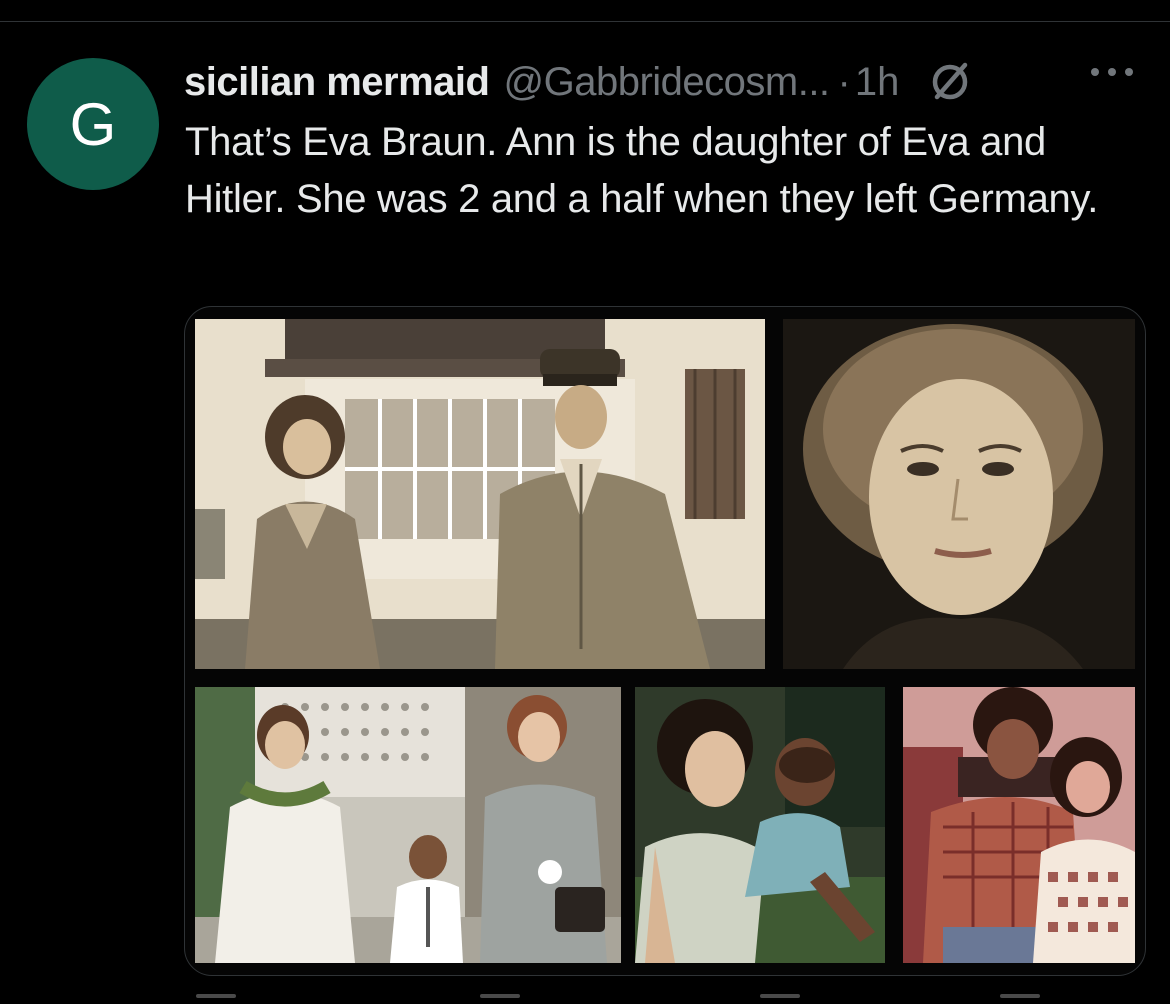 This screenshot has width=1170, height=1004. What do you see at coordinates (408, 825) in the screenshot?
I see `photo-family-with-child` at bounding box center [408, 825].